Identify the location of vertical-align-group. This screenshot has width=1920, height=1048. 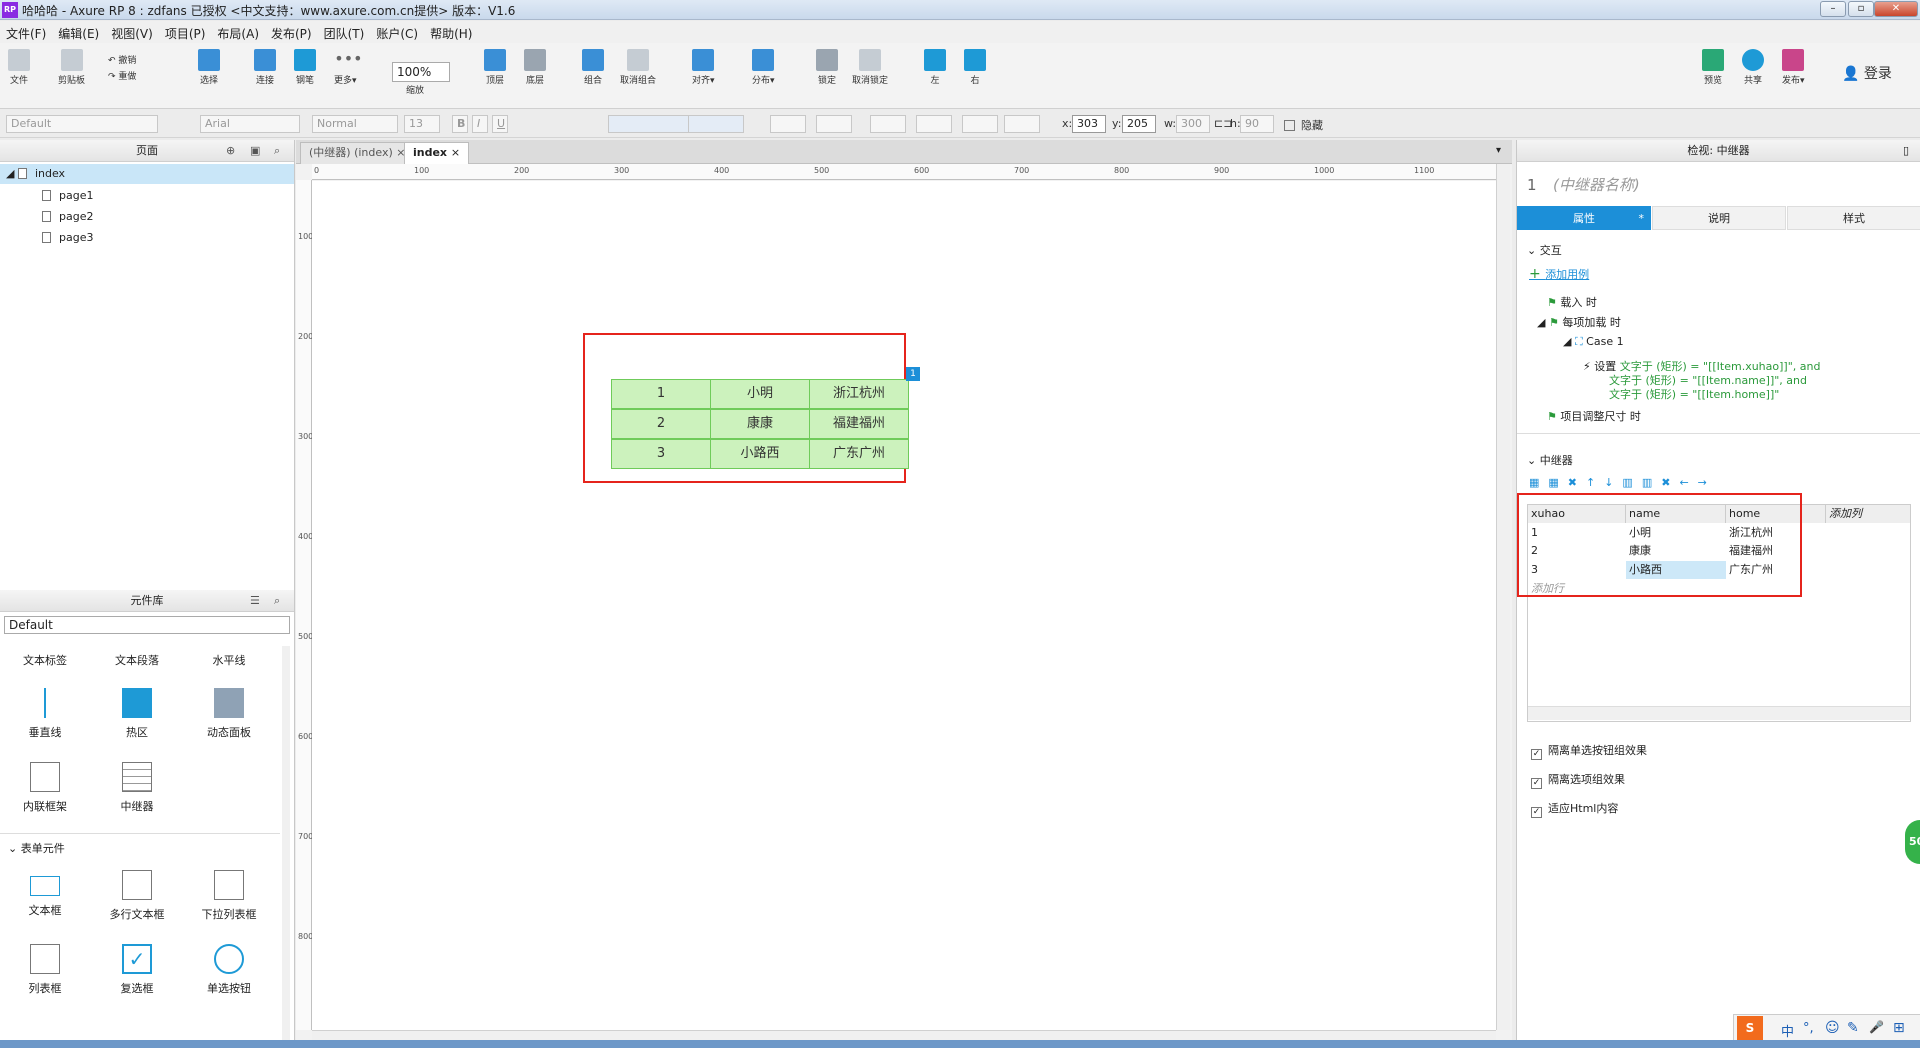
(716, 124).